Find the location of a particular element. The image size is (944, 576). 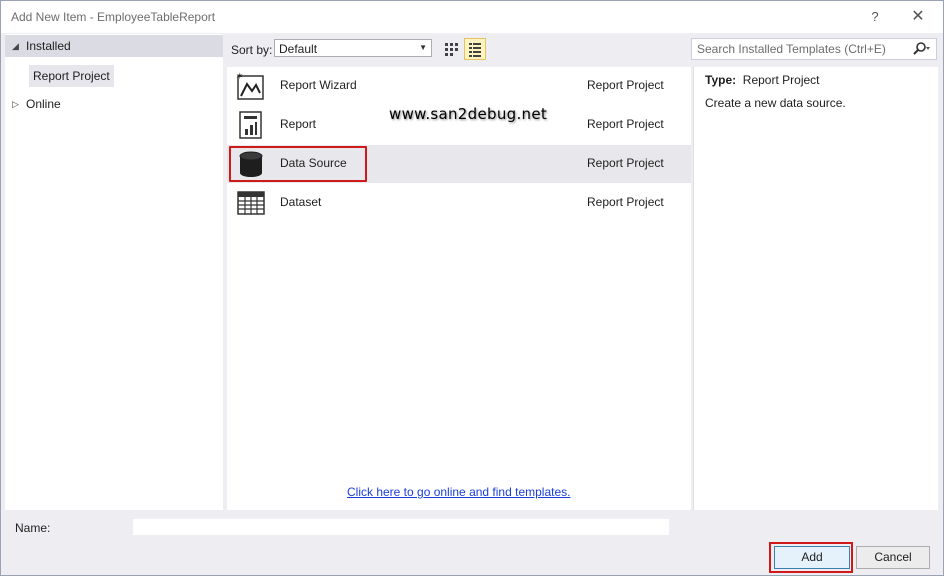

tree-item-label: Installed is located at coordinates (48, 46).